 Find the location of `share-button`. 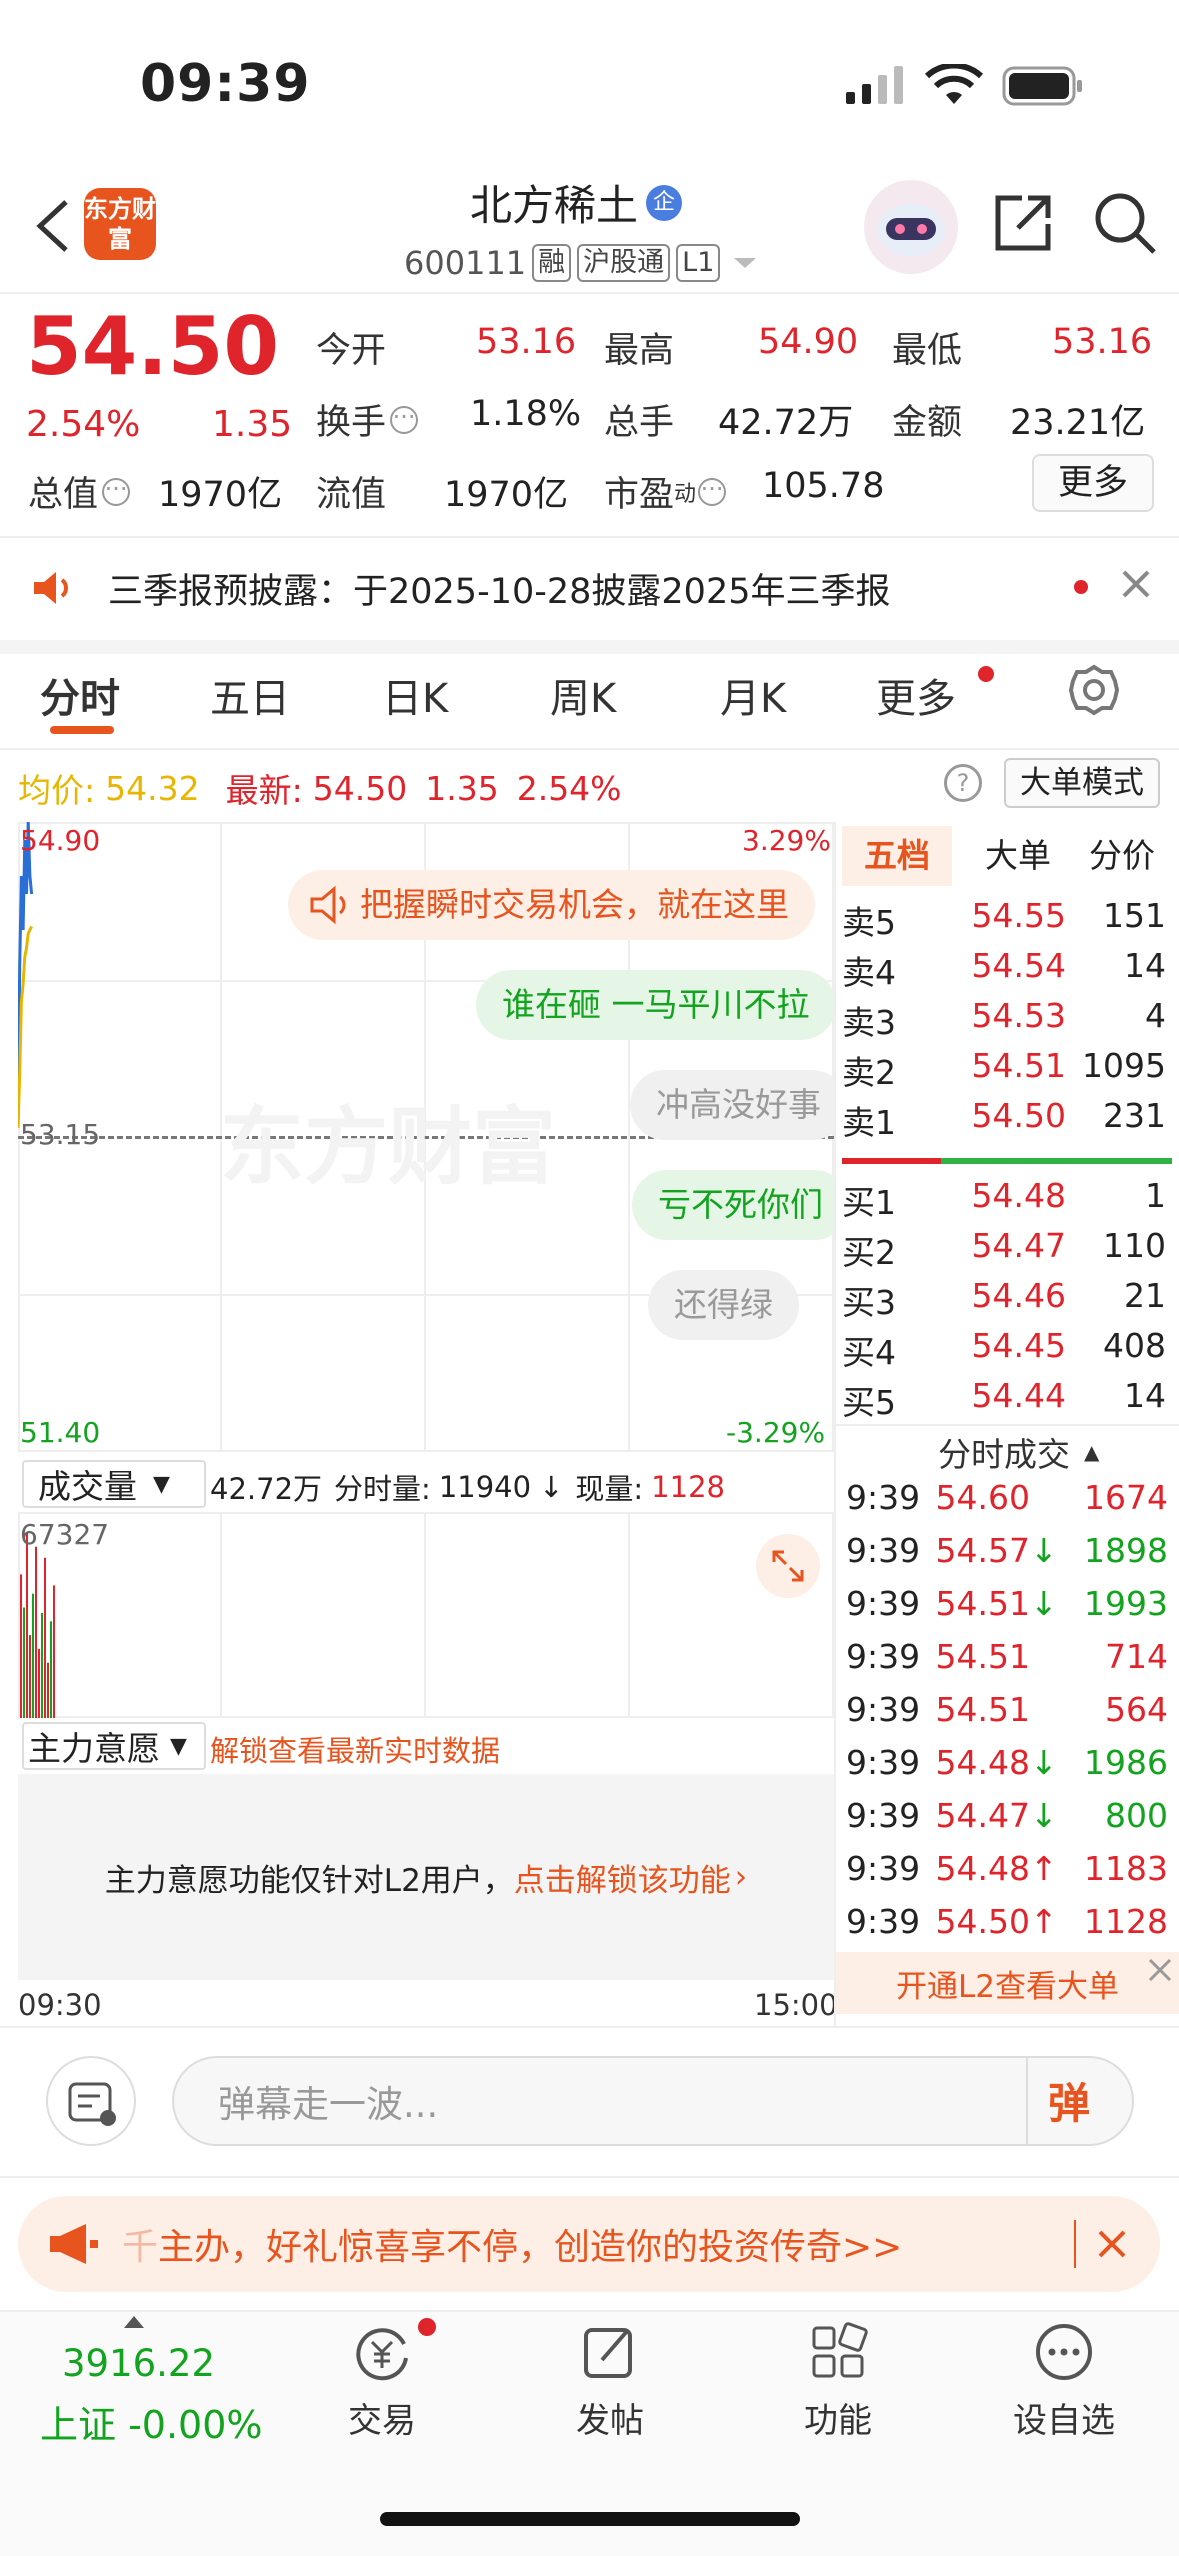

share-button is located at coordinates (1024, 224).